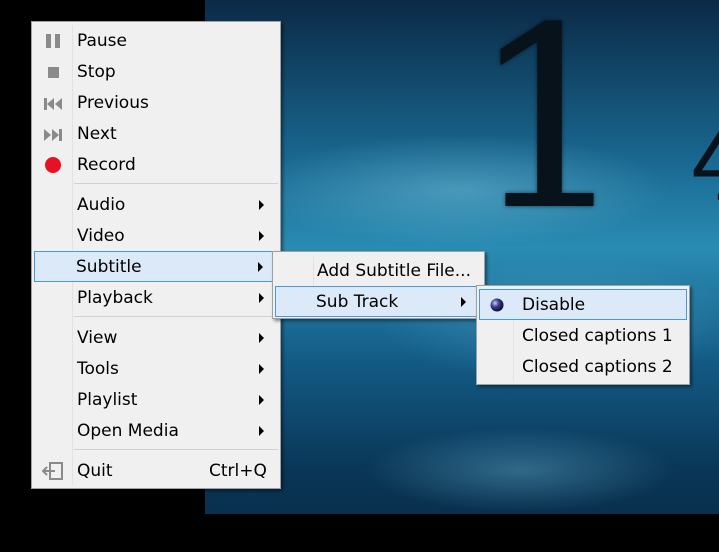 Image resolution: width=719 pixels, height=552 pixels. What do you see at coordinates (597, 367) in the screenshot?
I see `menu-item-label: Closed captions 2` at bounding box center [597, 367].